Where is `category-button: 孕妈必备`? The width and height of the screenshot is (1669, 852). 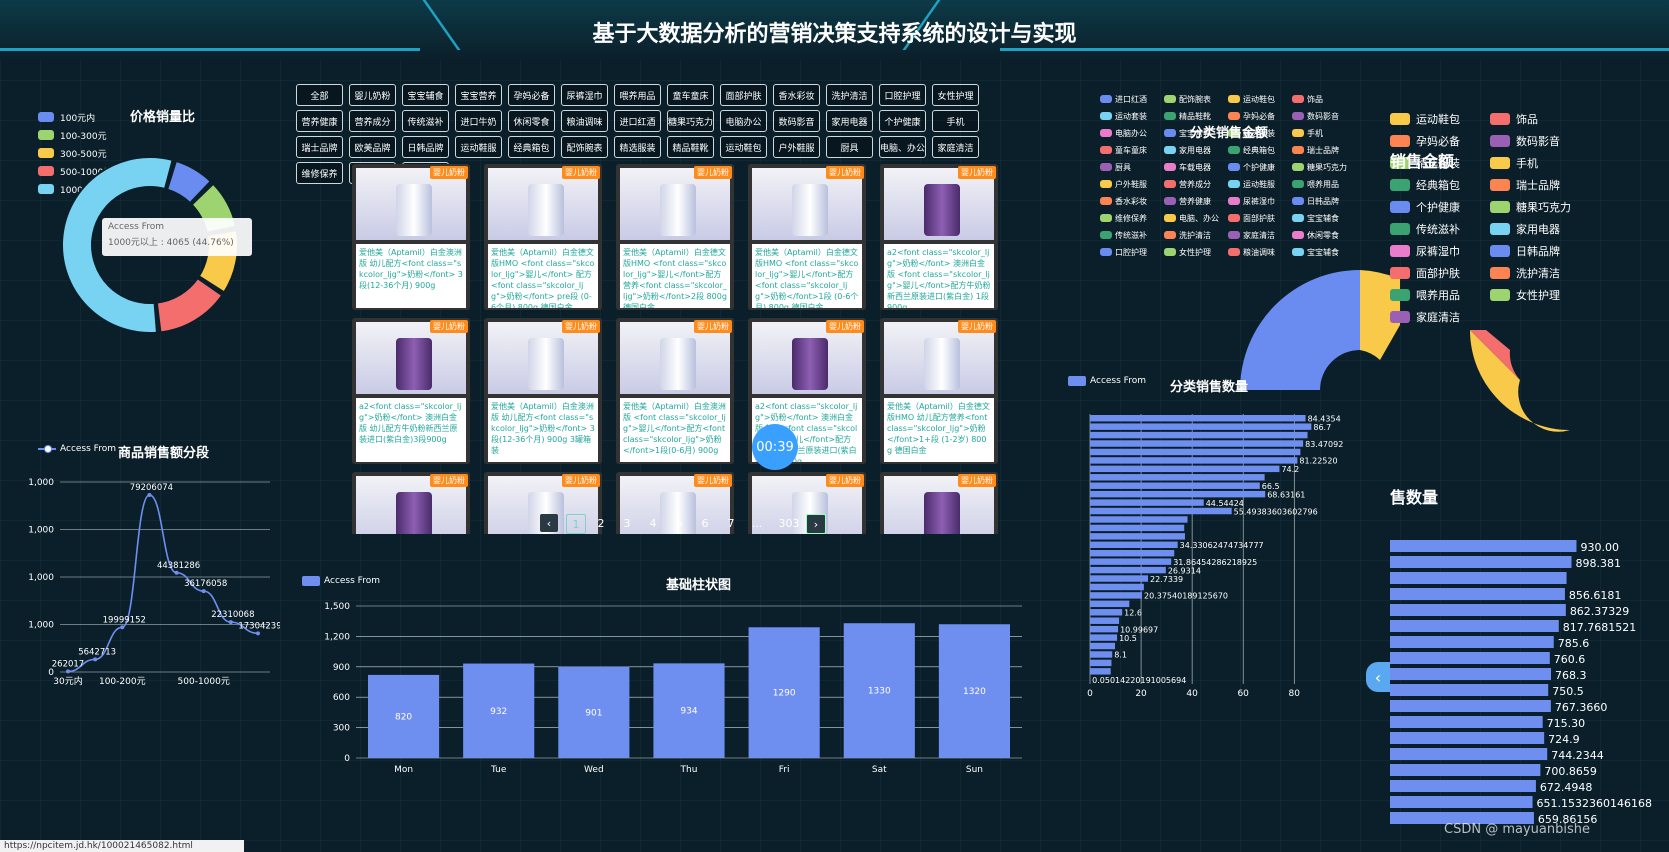 category-button: 孕妈必备 is located at coordinates (531, 95).